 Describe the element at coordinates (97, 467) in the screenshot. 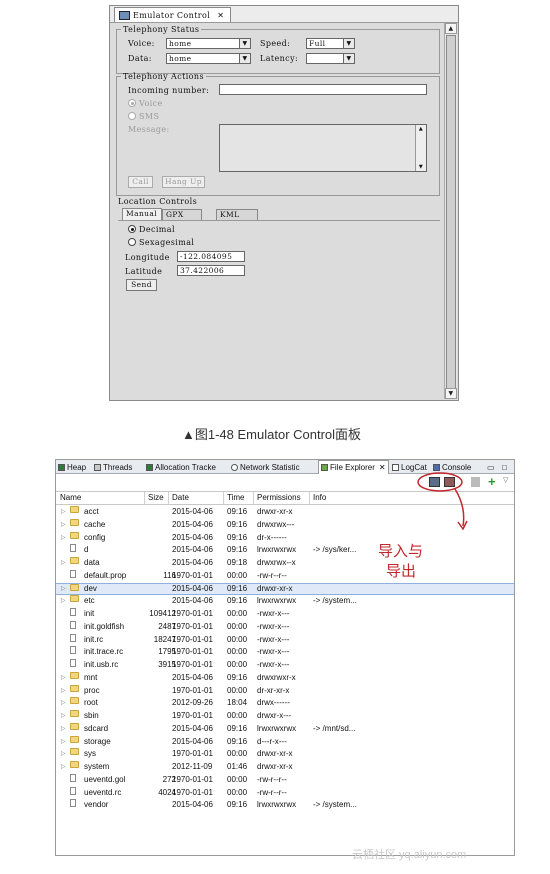

I see `threads-icon` at that location.